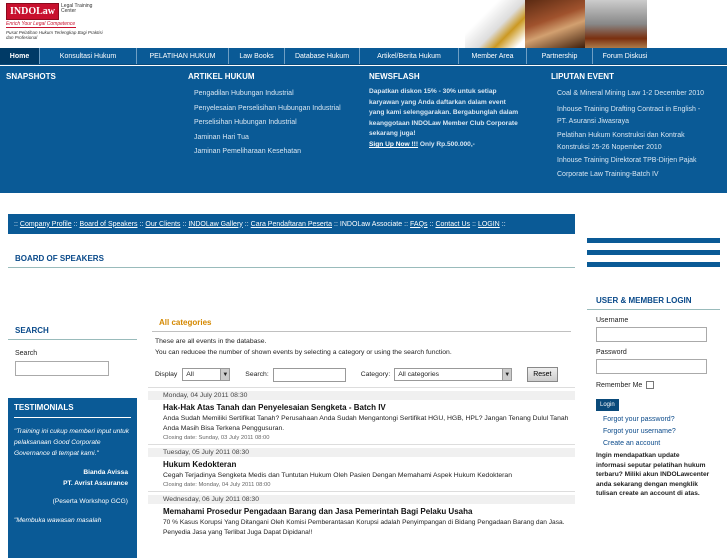 The image size is (727, 558). I want to click on liputan-link: Pelatihan Hukum Konstruksi dan Kontrak, so click(630, 136).